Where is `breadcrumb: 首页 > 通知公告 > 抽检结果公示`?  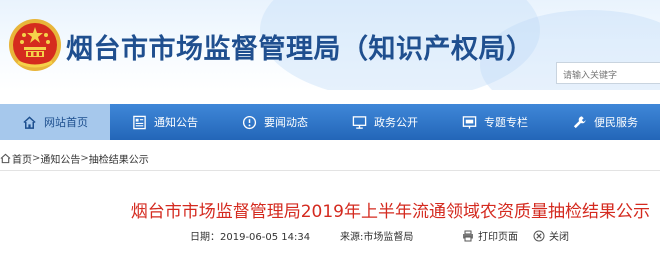
breadcrumb: 首页 > 通知公告 > 抽检结果公示 is located at coordinates (74, 158).